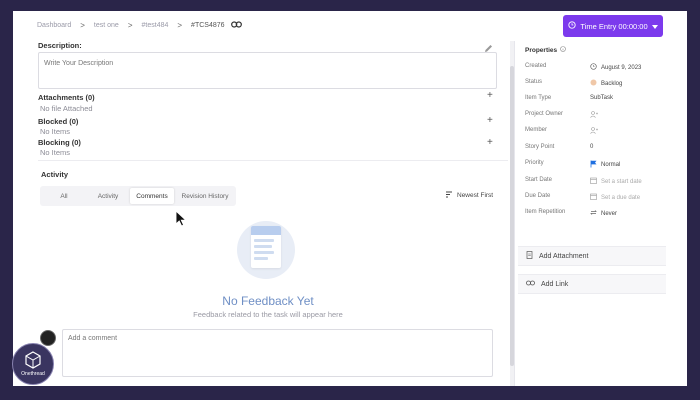 This screenshot has height=400, width=700. I want to click on logo-mark-icon, so click(33, 360).